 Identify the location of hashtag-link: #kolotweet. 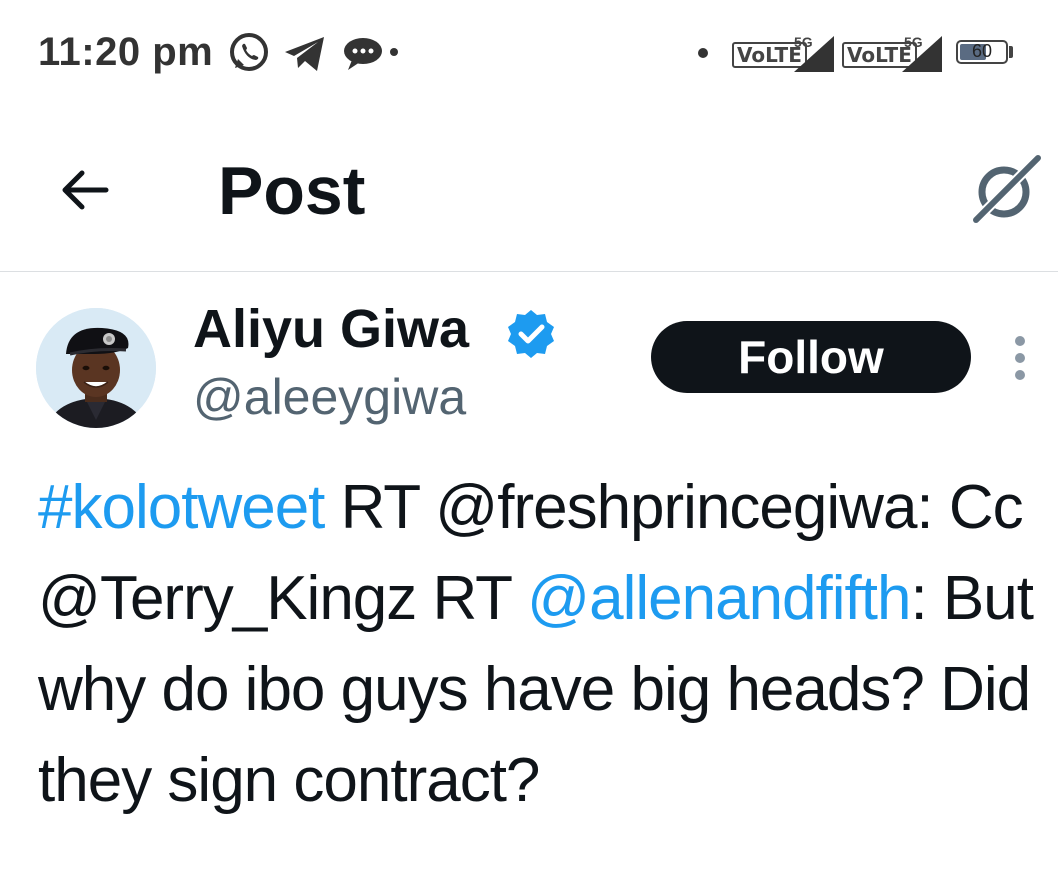
(181, 507).